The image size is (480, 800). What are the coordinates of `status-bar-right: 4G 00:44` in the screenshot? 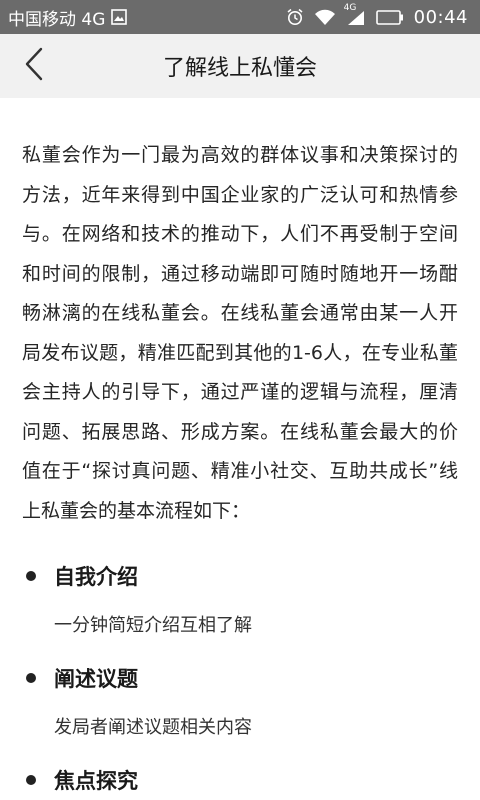 It's located at (377, 15).